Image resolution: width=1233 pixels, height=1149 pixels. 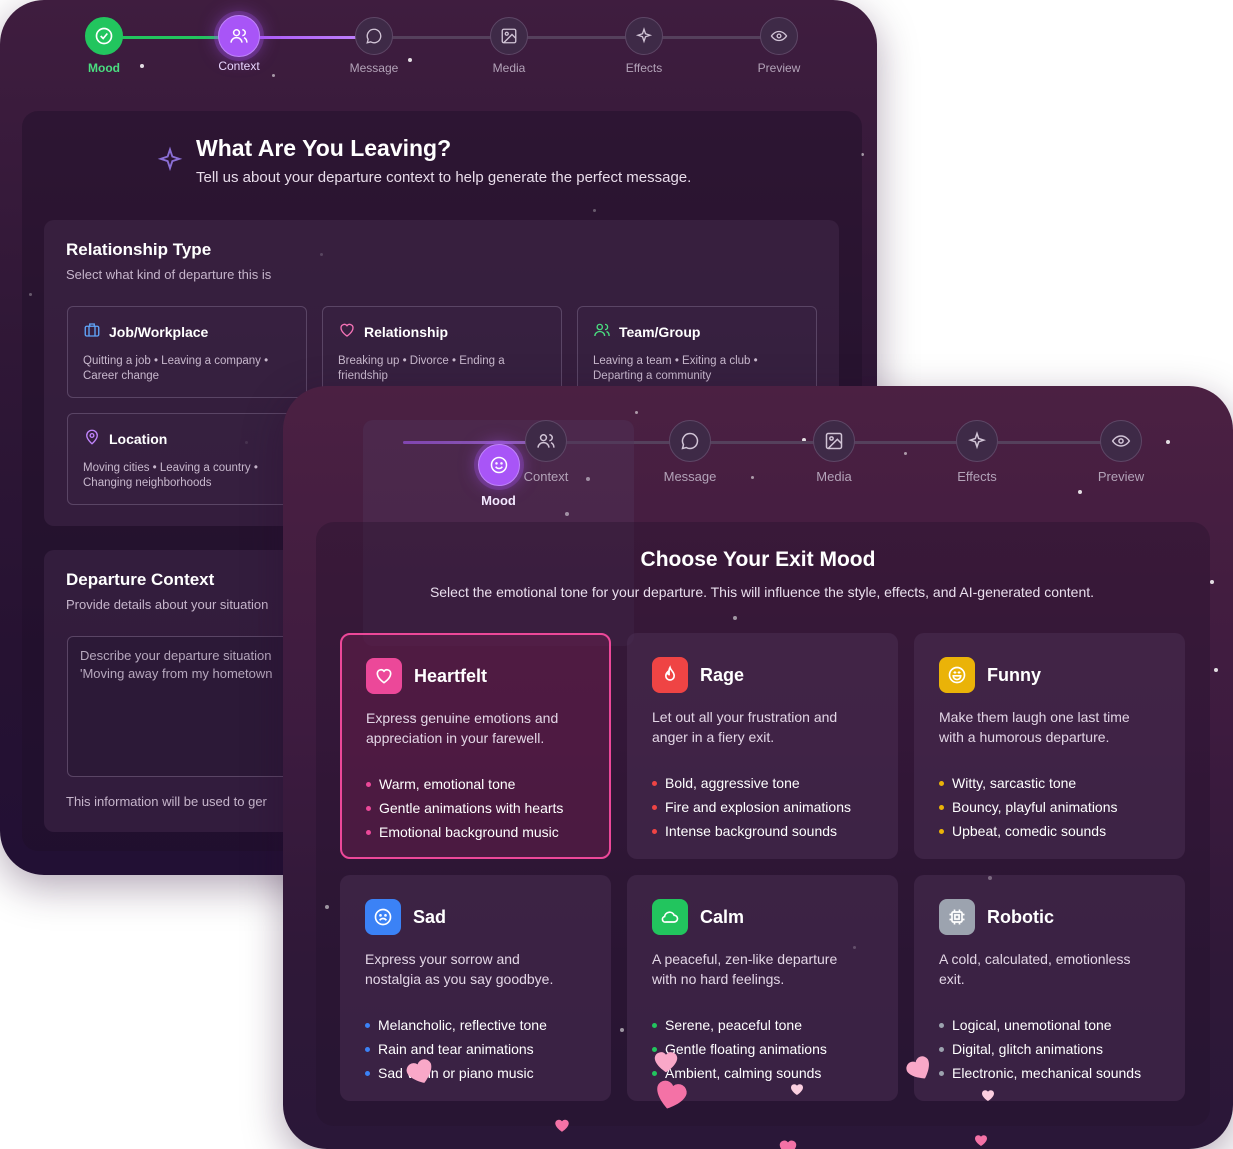 What do you see at coordinates (745, 717) in the screenshot?
I see `mood-desc: Let out all your frustration and` at bounding box center [745, 717].